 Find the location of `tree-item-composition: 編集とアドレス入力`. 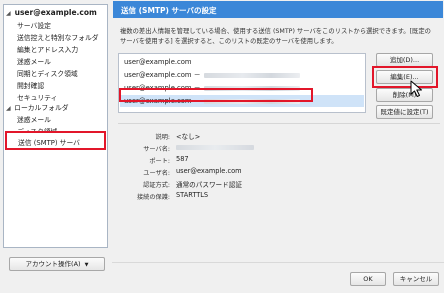

tree-item-composition: 編集とアドレス入力 is located at coordinates (47, 49).